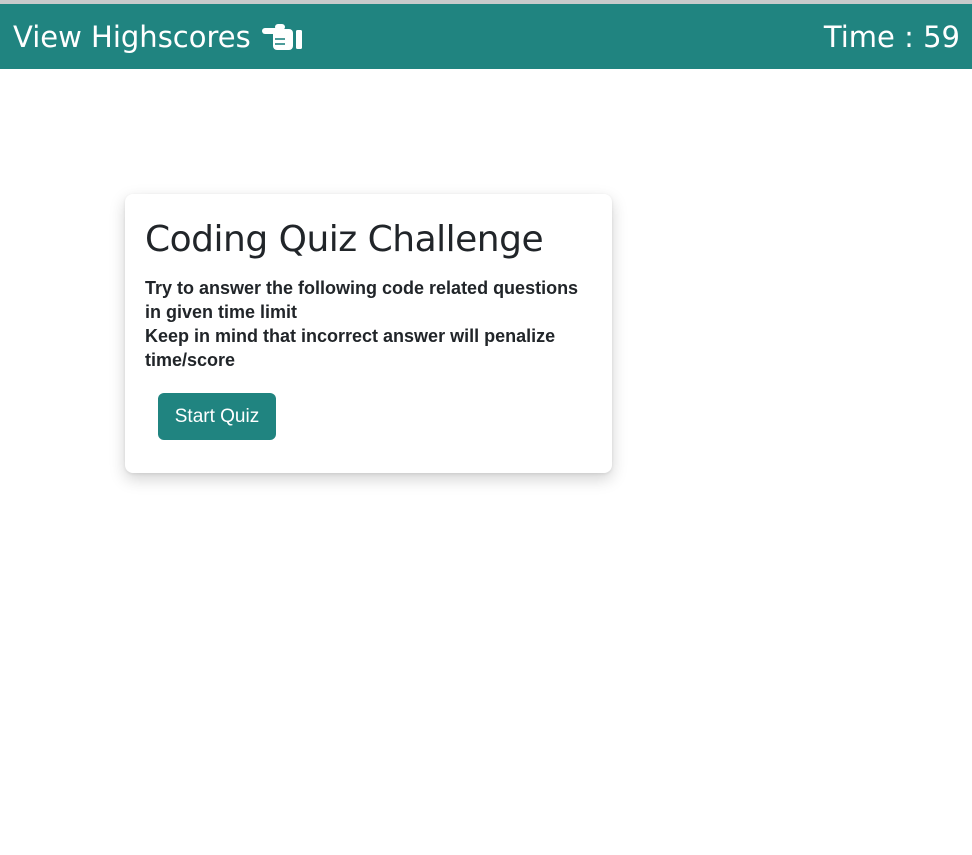 This screenshot has width=972, height=855. Describe the element at coordinates (132, 37) in the screenshot. I see `view-highscores-label: View Highscores` at that location.